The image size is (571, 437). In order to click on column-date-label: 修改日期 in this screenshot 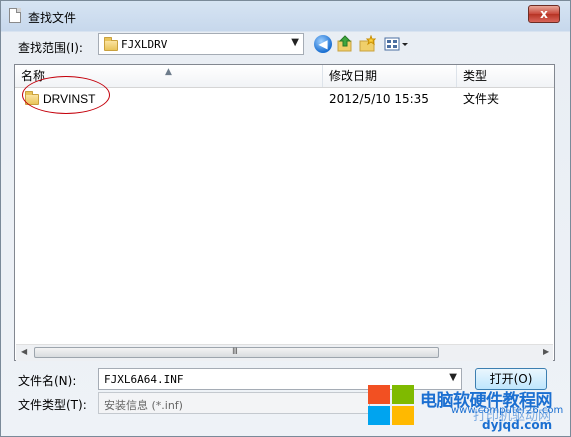, I will do `click(353, 76)`.